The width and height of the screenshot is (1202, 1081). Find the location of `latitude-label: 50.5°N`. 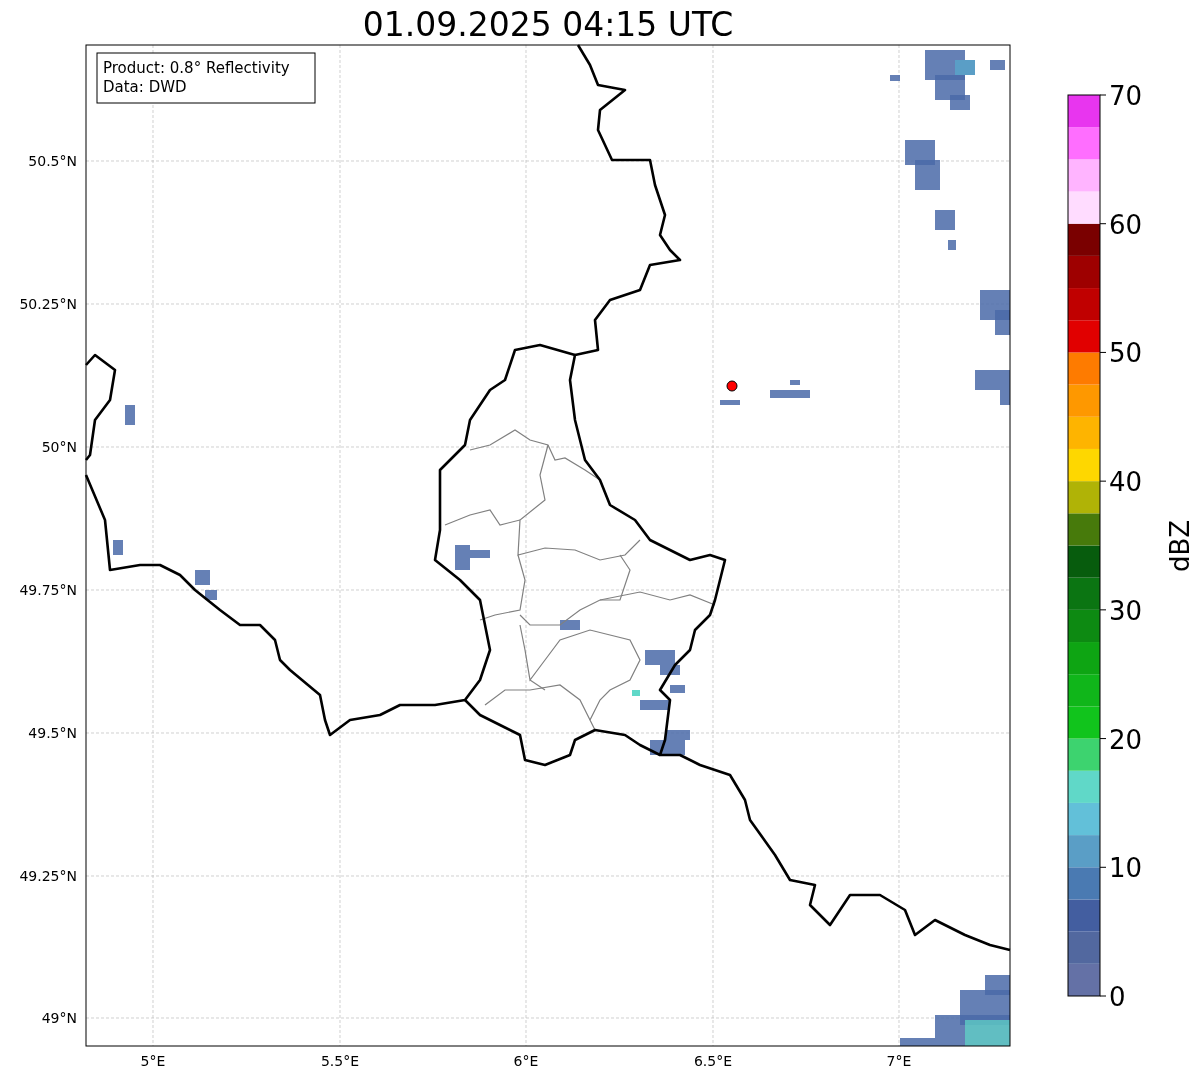

latitude-label: 50.5°N is located at coordinates (52, 161).